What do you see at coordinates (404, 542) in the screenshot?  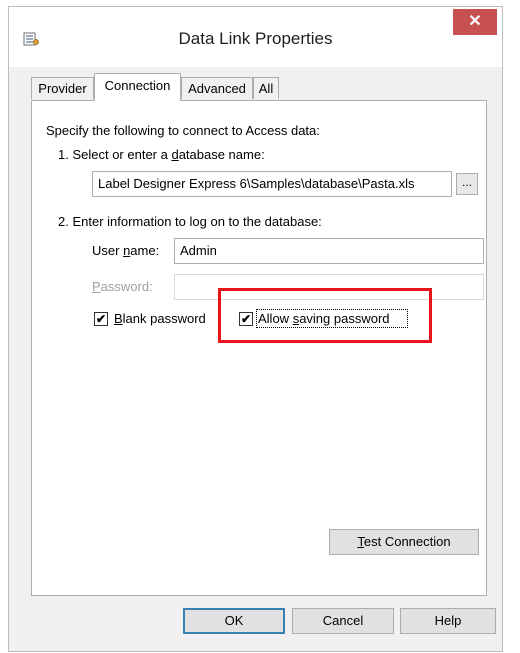 I see `test-connection-button: Test Connection` at bounding box center [404, 542].